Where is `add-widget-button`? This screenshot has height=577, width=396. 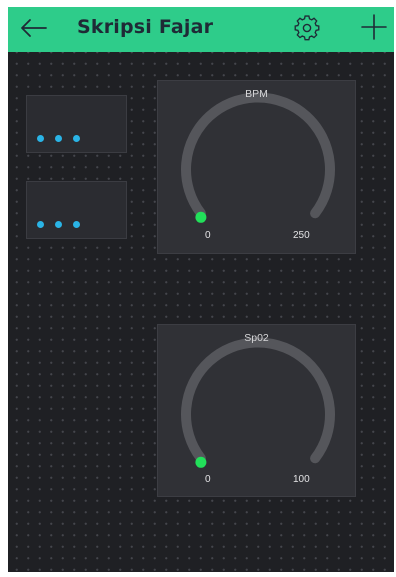 add-widget-button is located at coordinates (374, 27).